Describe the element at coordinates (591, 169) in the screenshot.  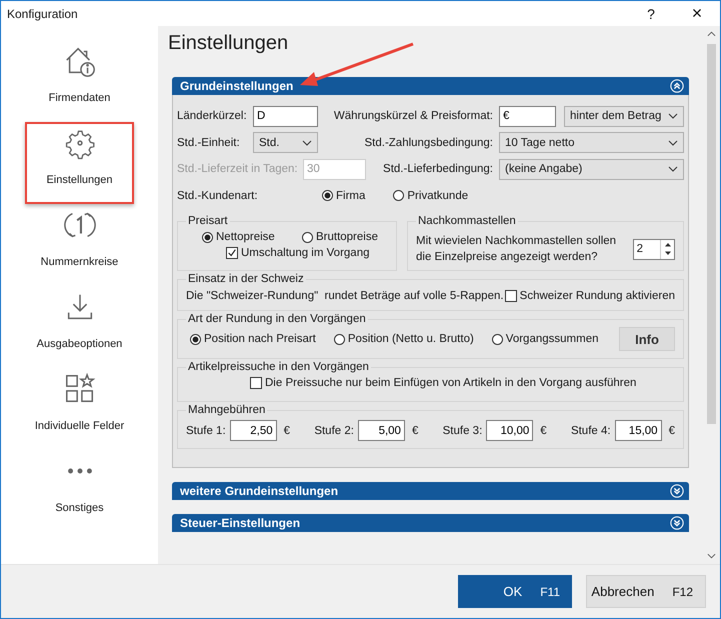
I see `dropdown: (keine Angabe)` at that location.